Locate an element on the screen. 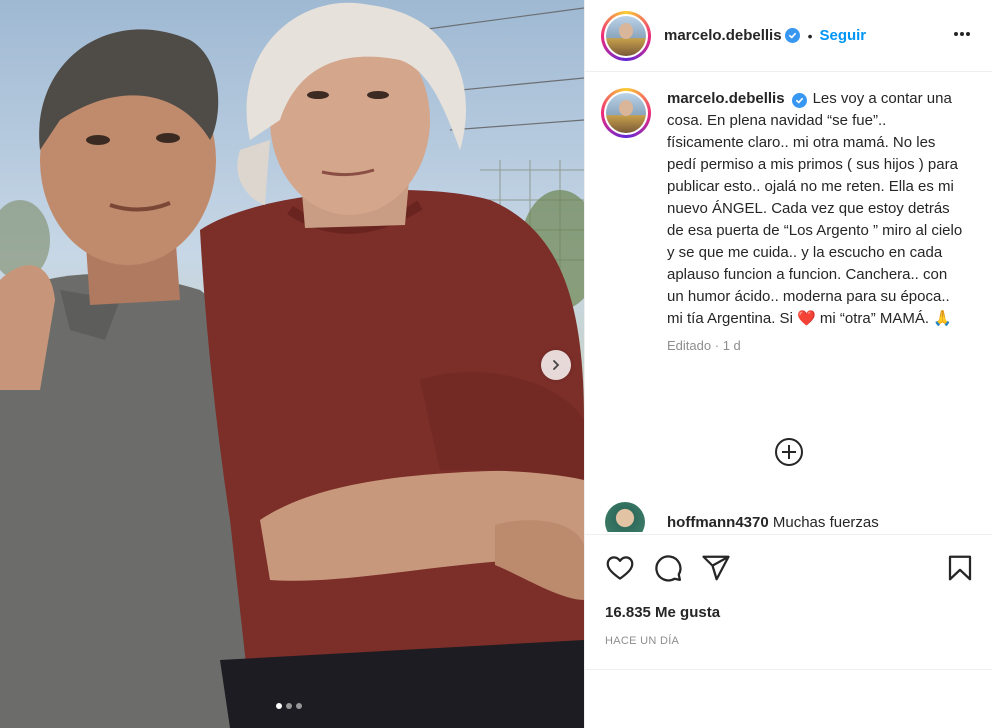 The image size is (992, 728). load-more-comments-button is located at coordinates (789, 452).